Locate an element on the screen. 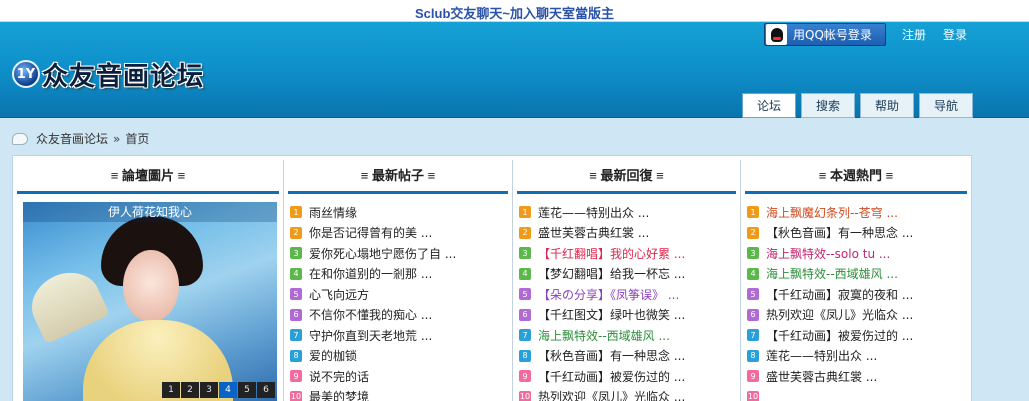  rank-badge-icon: 9 is located at coordinates (525, 376).